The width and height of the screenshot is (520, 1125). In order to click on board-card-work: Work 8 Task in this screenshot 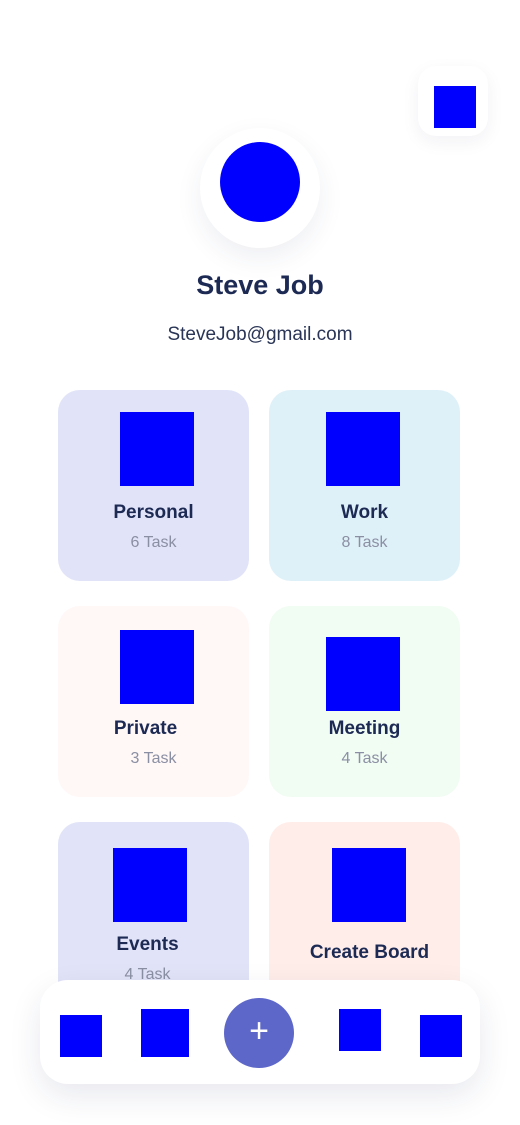, I will do `click(364, 485)`.